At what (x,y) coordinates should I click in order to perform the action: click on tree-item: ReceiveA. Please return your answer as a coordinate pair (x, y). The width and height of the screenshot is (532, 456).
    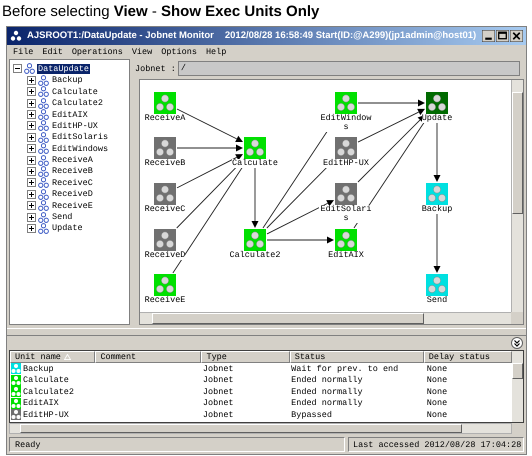
    Looking at the image, I should click on (72, 160).